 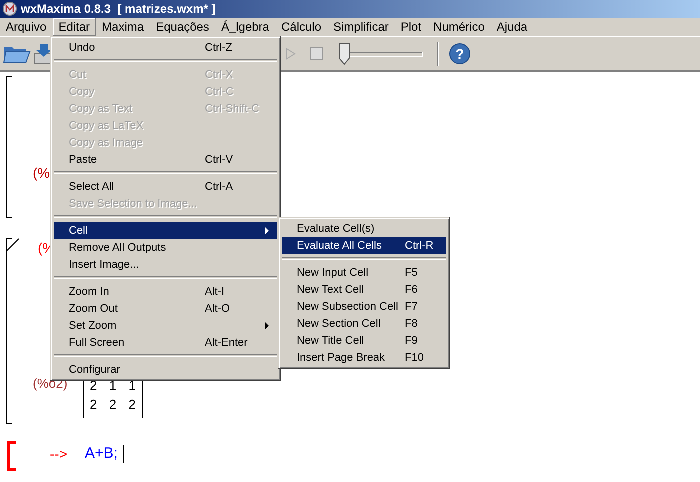 What do you see at coordinates (411, 27) in the screenshot?
I see `menu-item: Plot` at bounding box center [411, 27].